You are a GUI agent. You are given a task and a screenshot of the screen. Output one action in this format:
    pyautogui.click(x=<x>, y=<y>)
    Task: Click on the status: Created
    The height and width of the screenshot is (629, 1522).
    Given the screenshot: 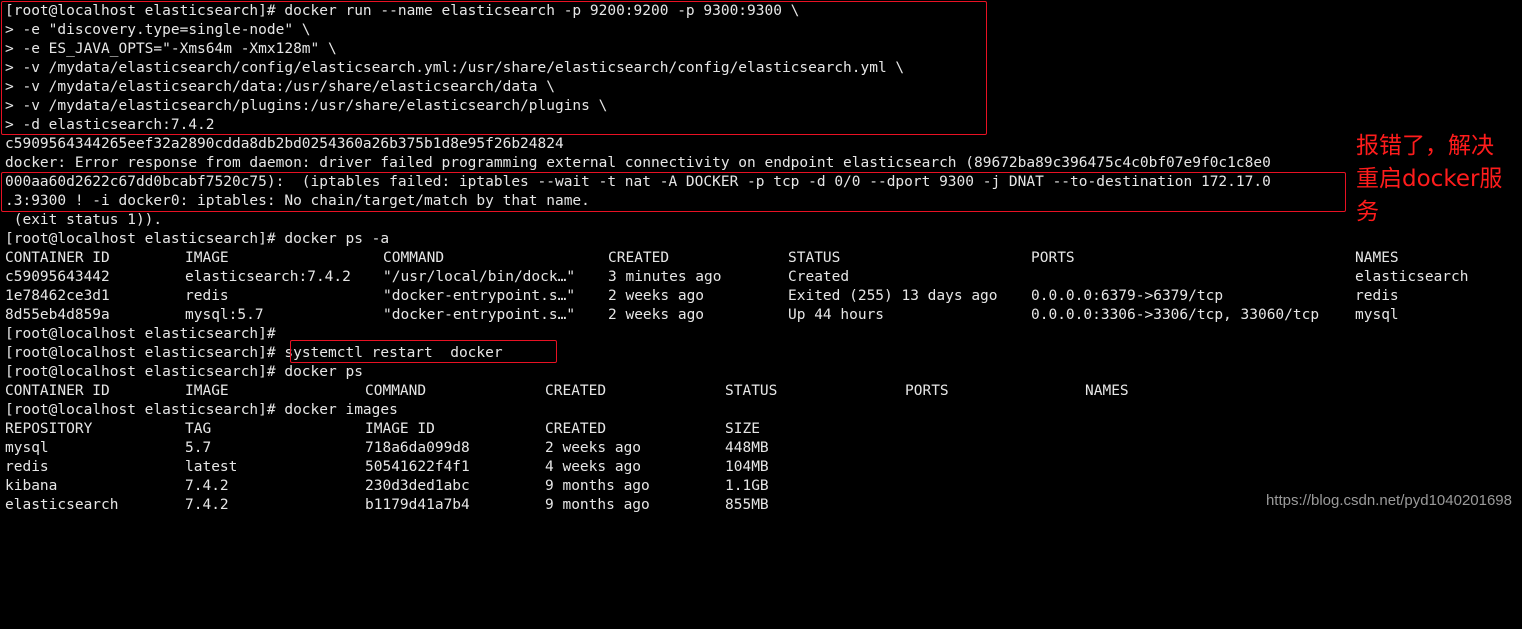 What is the action you would take?
    pyautogui.click(x=819, y=277)
    